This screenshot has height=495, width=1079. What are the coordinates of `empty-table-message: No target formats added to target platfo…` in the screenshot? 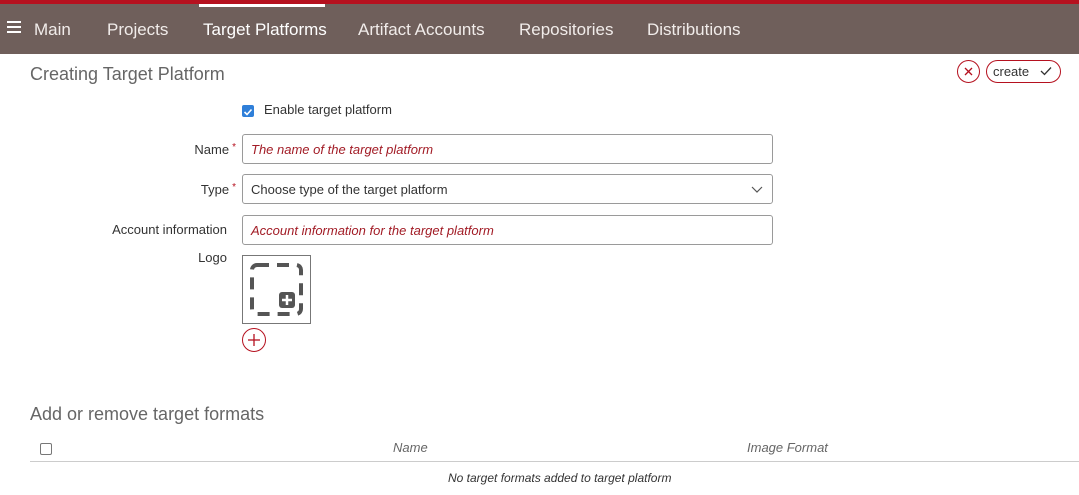 It's located at (560, 478).